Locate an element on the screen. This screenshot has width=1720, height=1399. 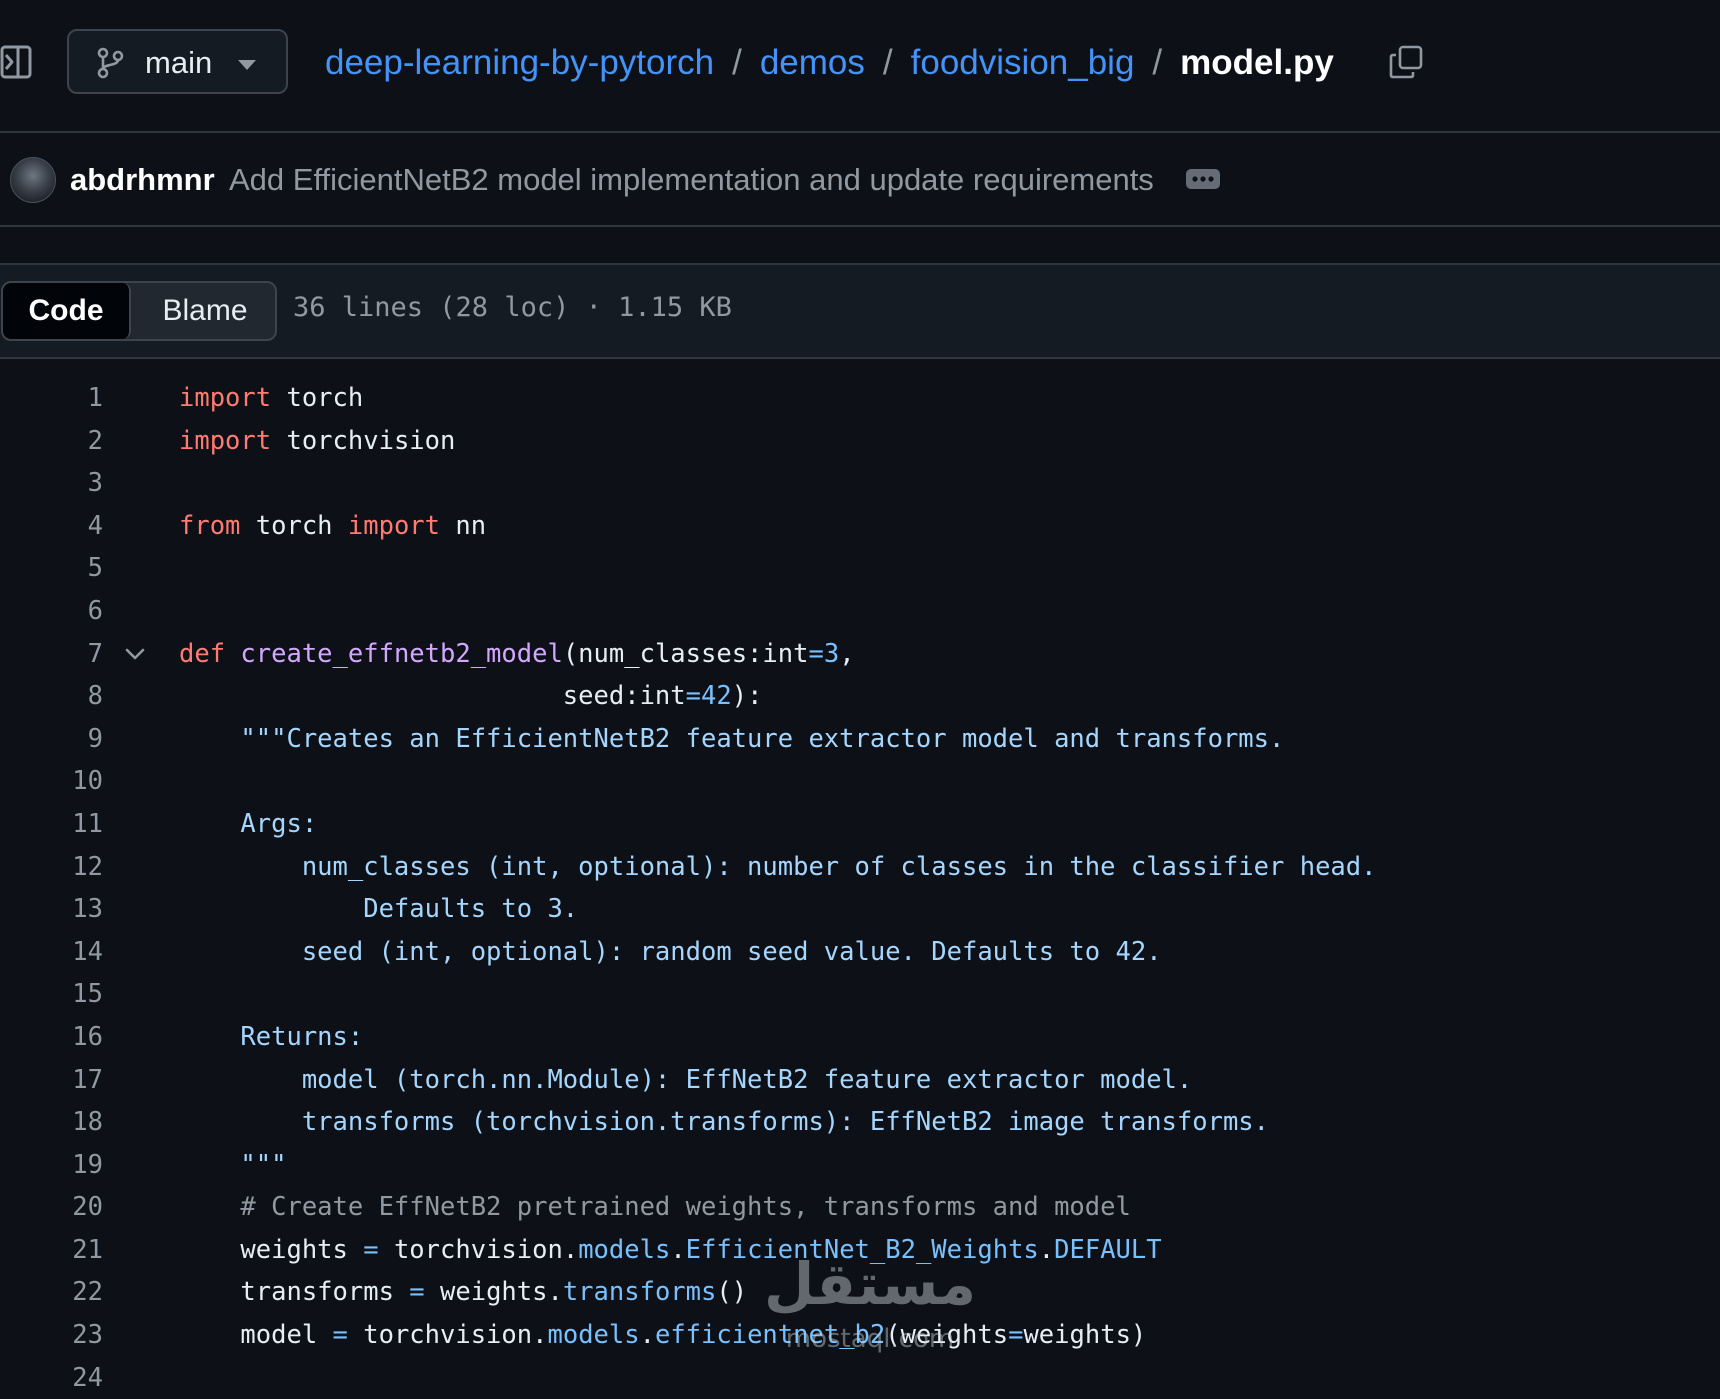
code-token: (weights is located at coordinates (947, 1335).